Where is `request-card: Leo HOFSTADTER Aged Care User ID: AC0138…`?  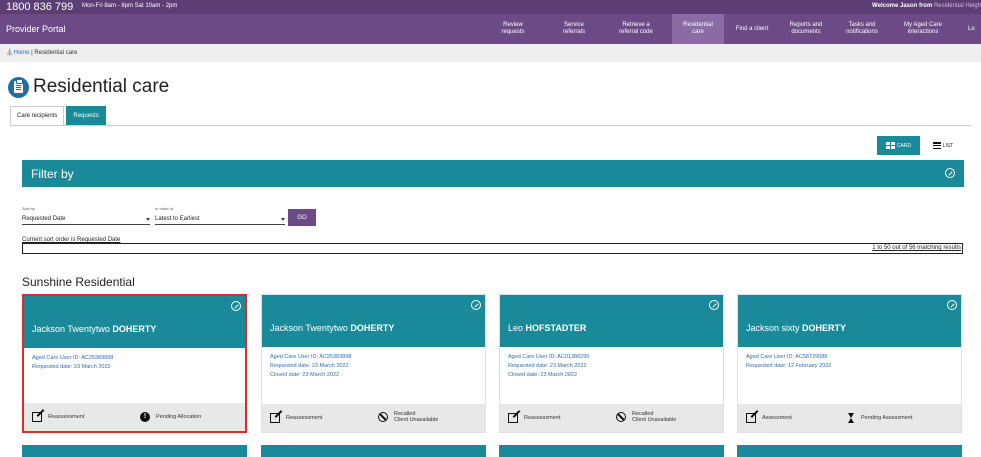 request-card: Leo HOFSTADTER Aged Care User ID: AC0138… is located at coordinates (611, 363).